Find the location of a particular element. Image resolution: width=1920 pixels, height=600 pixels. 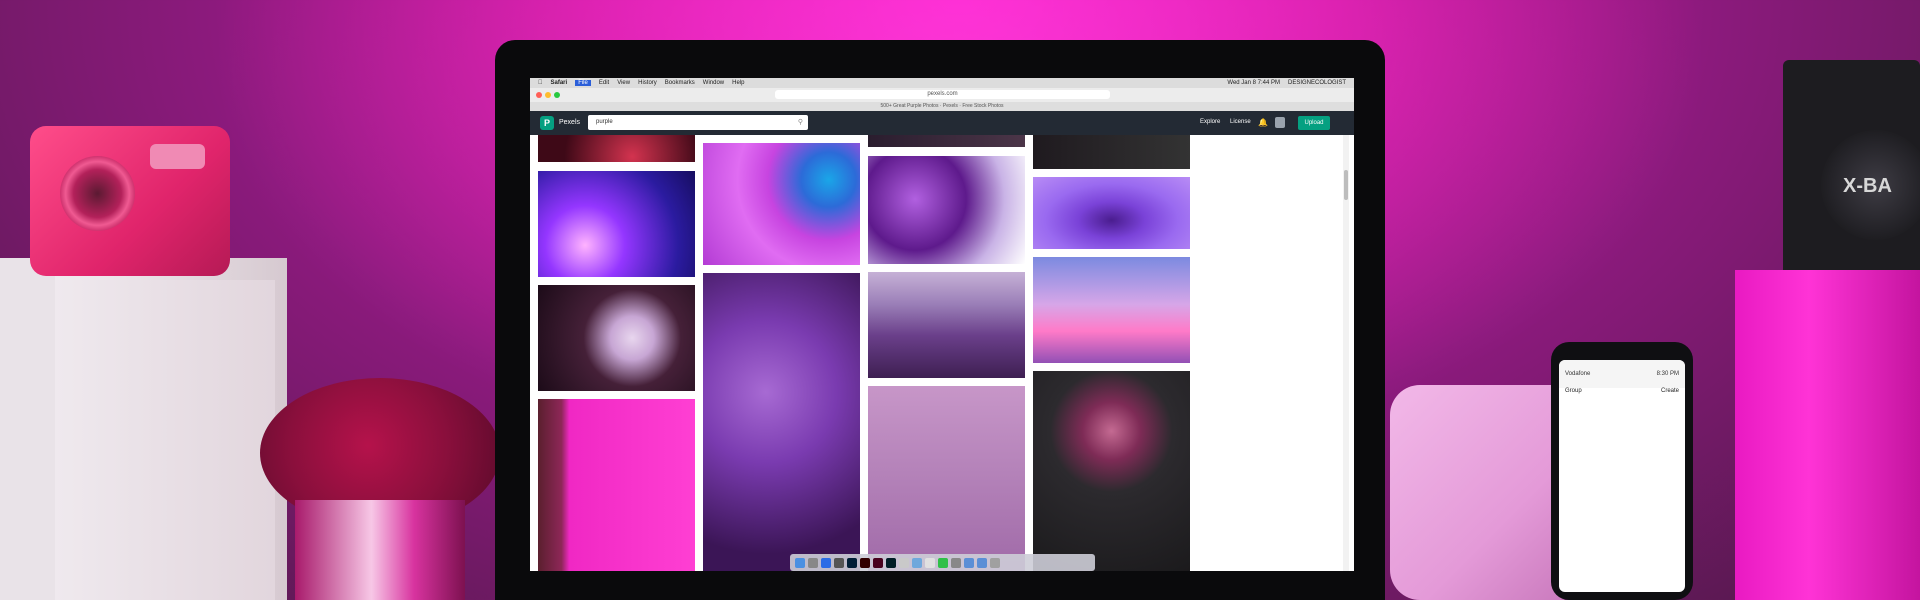

menu-view: View is located at coordinates (623, 83).